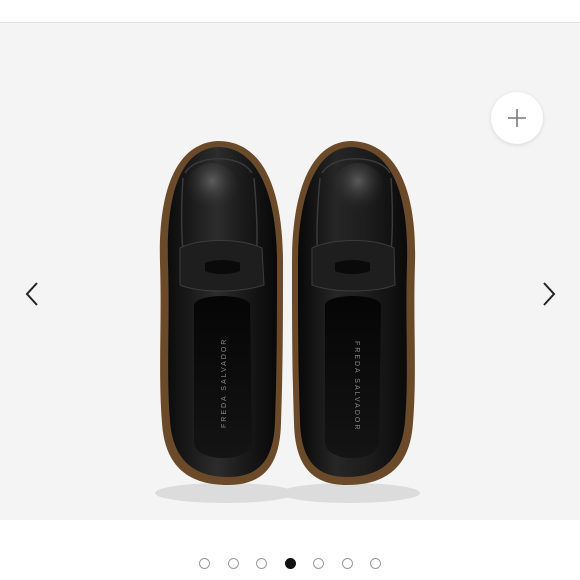 The width and height of the screenshot is (580, 580). I want to click on previous-image-button, so click(32, 294).